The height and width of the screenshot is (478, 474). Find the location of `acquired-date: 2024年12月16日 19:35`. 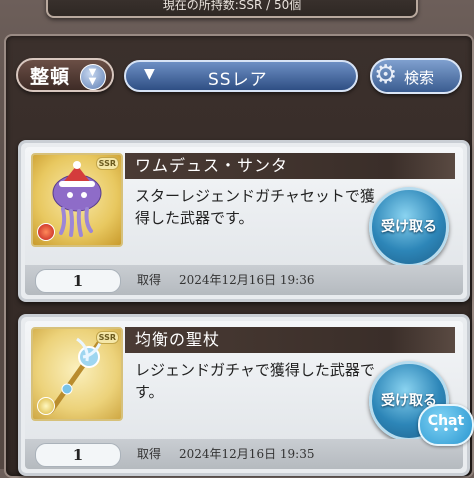

acquired-date: 2024年12月16日 19:35 is located at coordinates (247, 454).